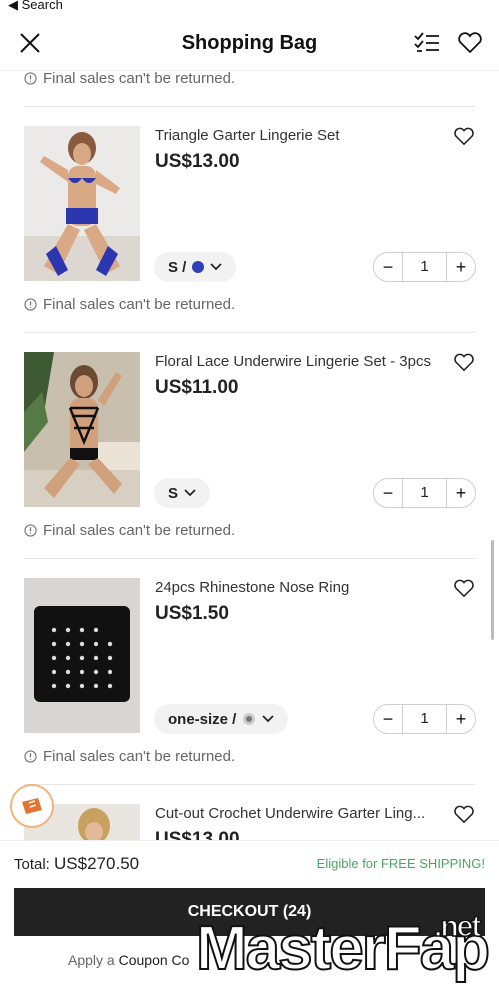 The height and width of the screenshot is (1001, 499). Describe the element at coordinates (247, 135) in the screenshot. I see `product-name: Triangle Garter Lingerie Set` at that location.